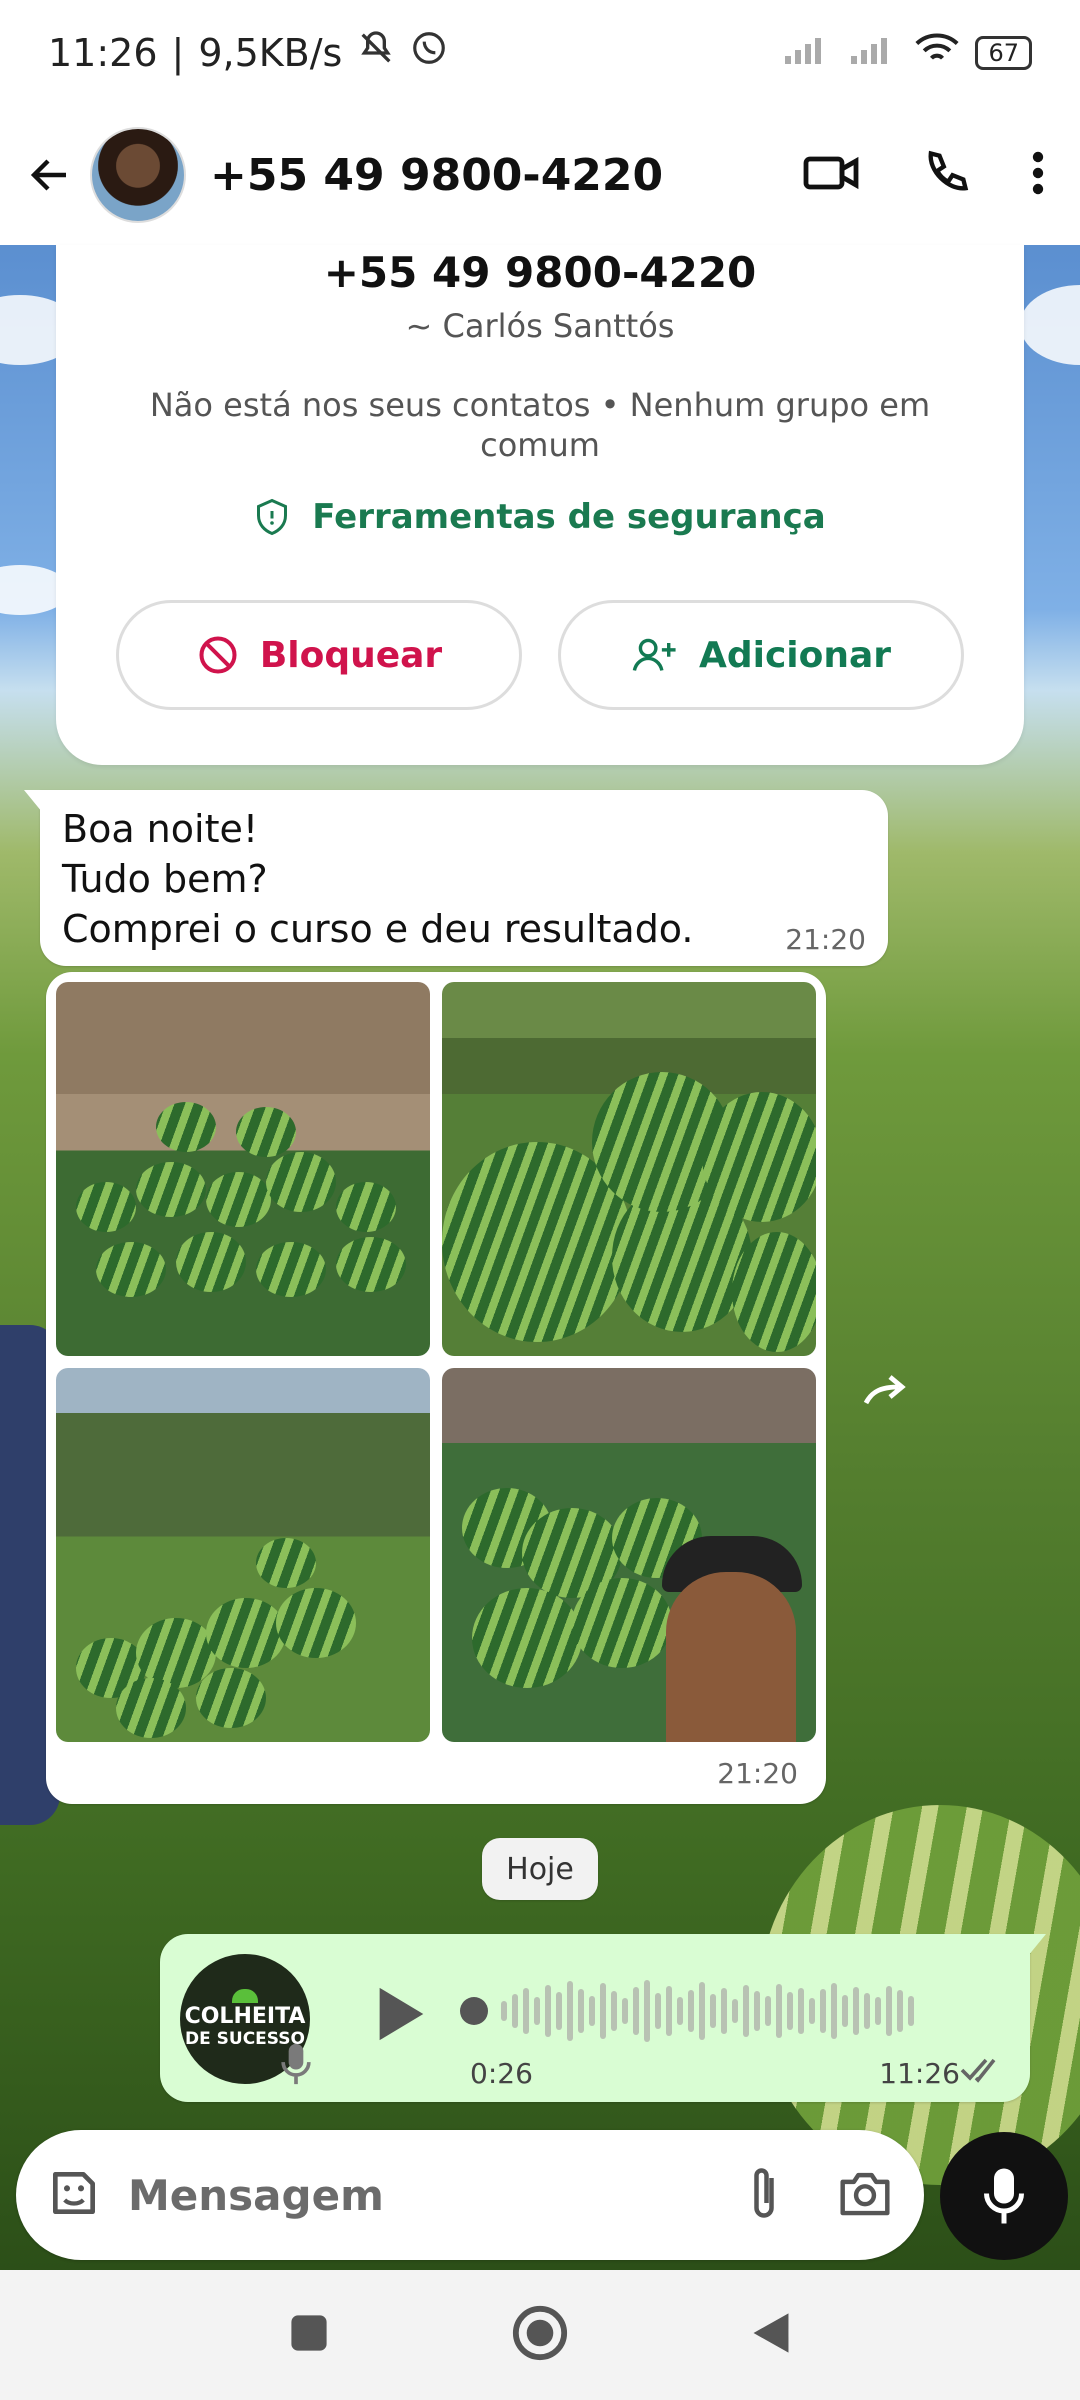  What do you see at coordinates (1003, 52) in the screenshot?
I see `battery-indicator: 67` at bounding box center [1003, 52].